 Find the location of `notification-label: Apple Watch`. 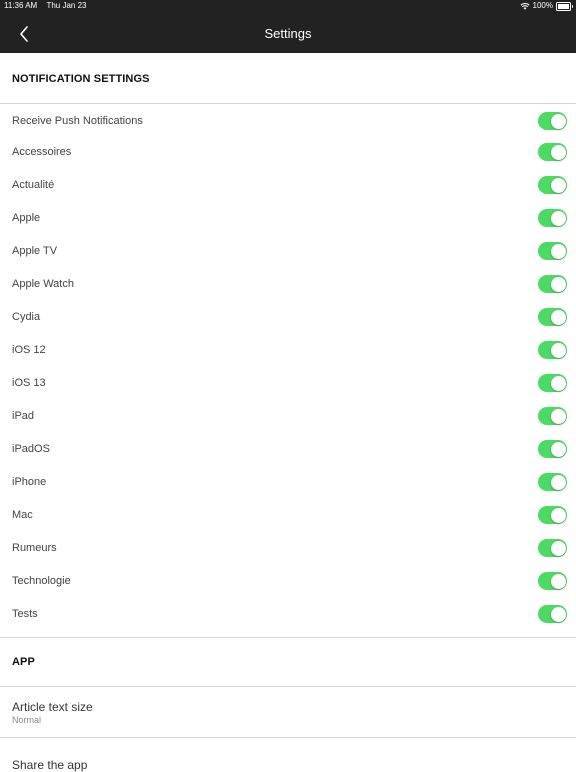

notification-label: Apple Watch is located at coordinates (43, 284).